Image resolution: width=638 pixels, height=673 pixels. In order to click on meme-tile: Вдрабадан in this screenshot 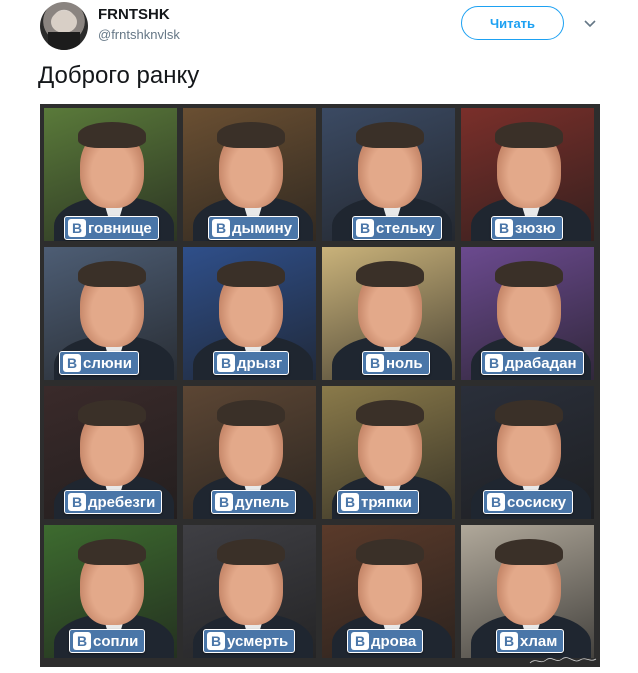, I will do `click(527, 313)`.